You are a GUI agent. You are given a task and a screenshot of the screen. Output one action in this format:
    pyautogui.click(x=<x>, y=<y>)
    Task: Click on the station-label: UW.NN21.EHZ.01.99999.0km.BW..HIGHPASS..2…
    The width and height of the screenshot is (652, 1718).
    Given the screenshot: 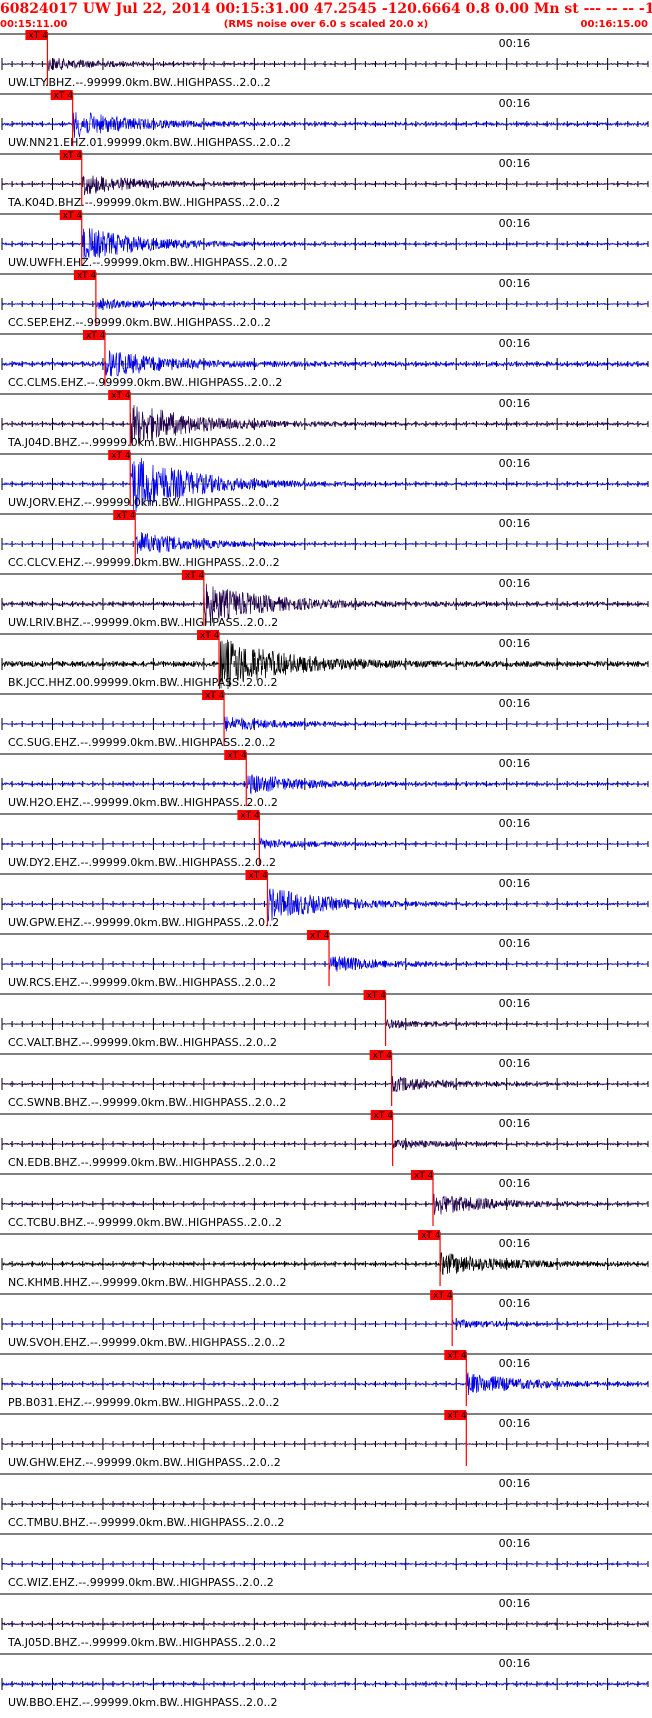 What is the action you would take?
    pyautogui.click(x=149, y=142)
    